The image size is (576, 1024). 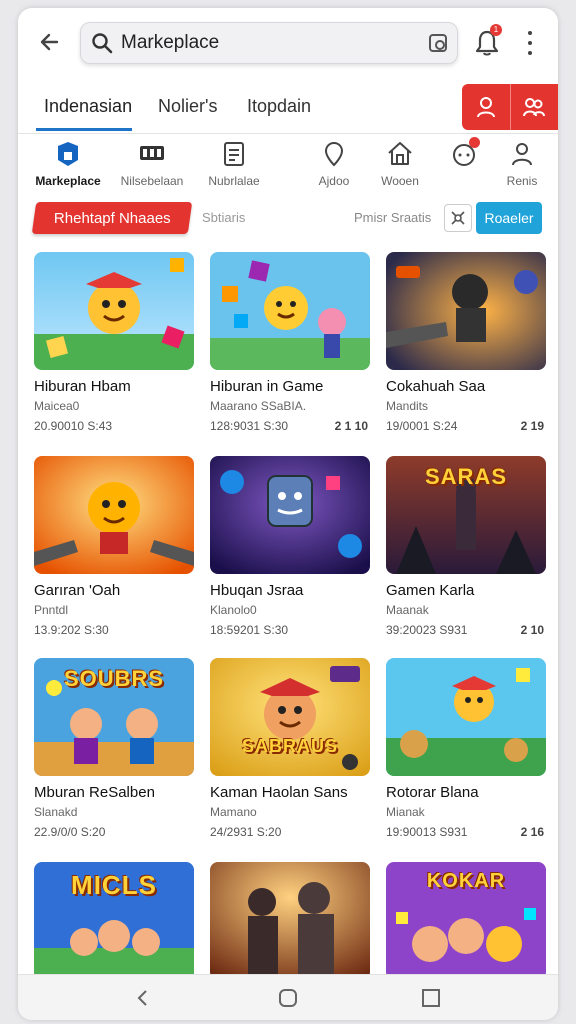 What do you see at coordinates (152, 154) in the screenshot?
I see `grid-icon` at bounding box center [152, 154].